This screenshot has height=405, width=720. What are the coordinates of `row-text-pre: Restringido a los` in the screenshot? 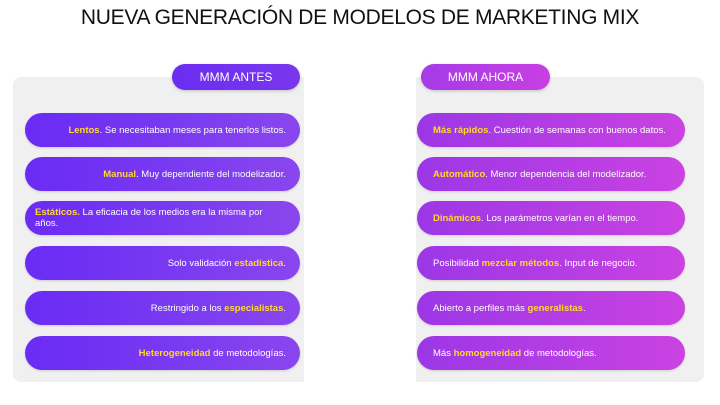 It's located at (187, 308).